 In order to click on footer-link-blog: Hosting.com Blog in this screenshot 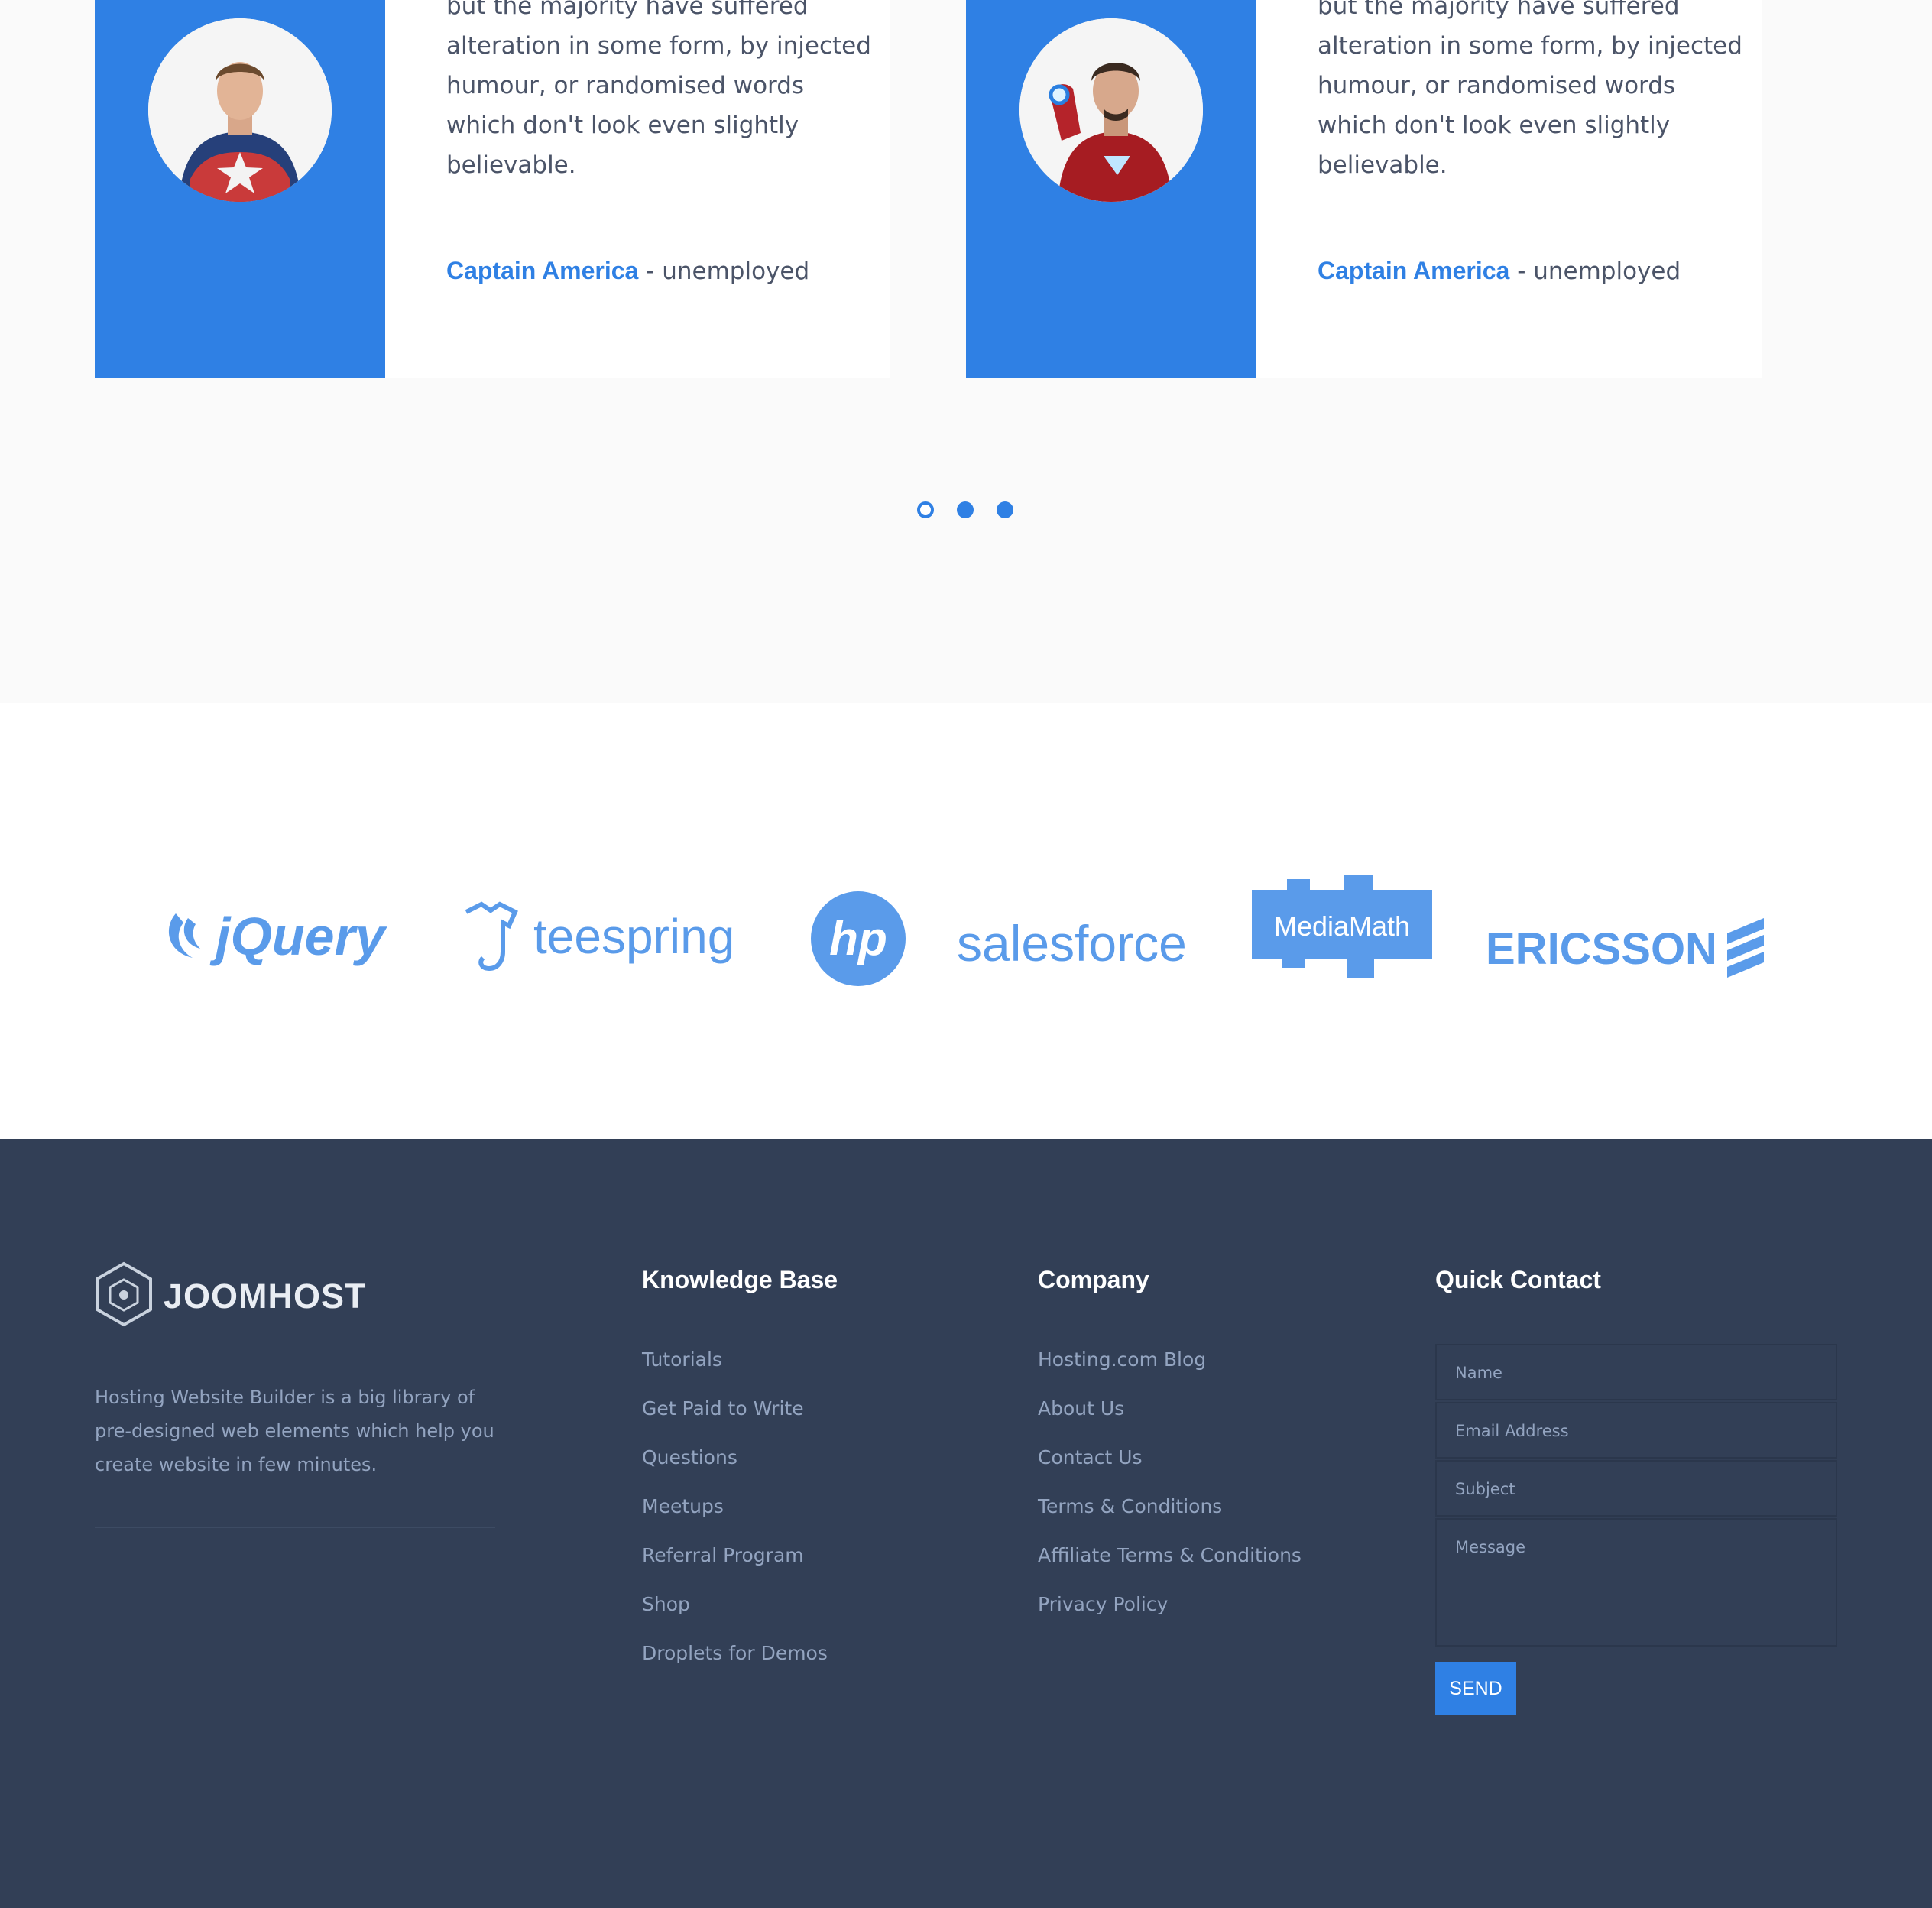, I will do `click(1170, 1372)`.